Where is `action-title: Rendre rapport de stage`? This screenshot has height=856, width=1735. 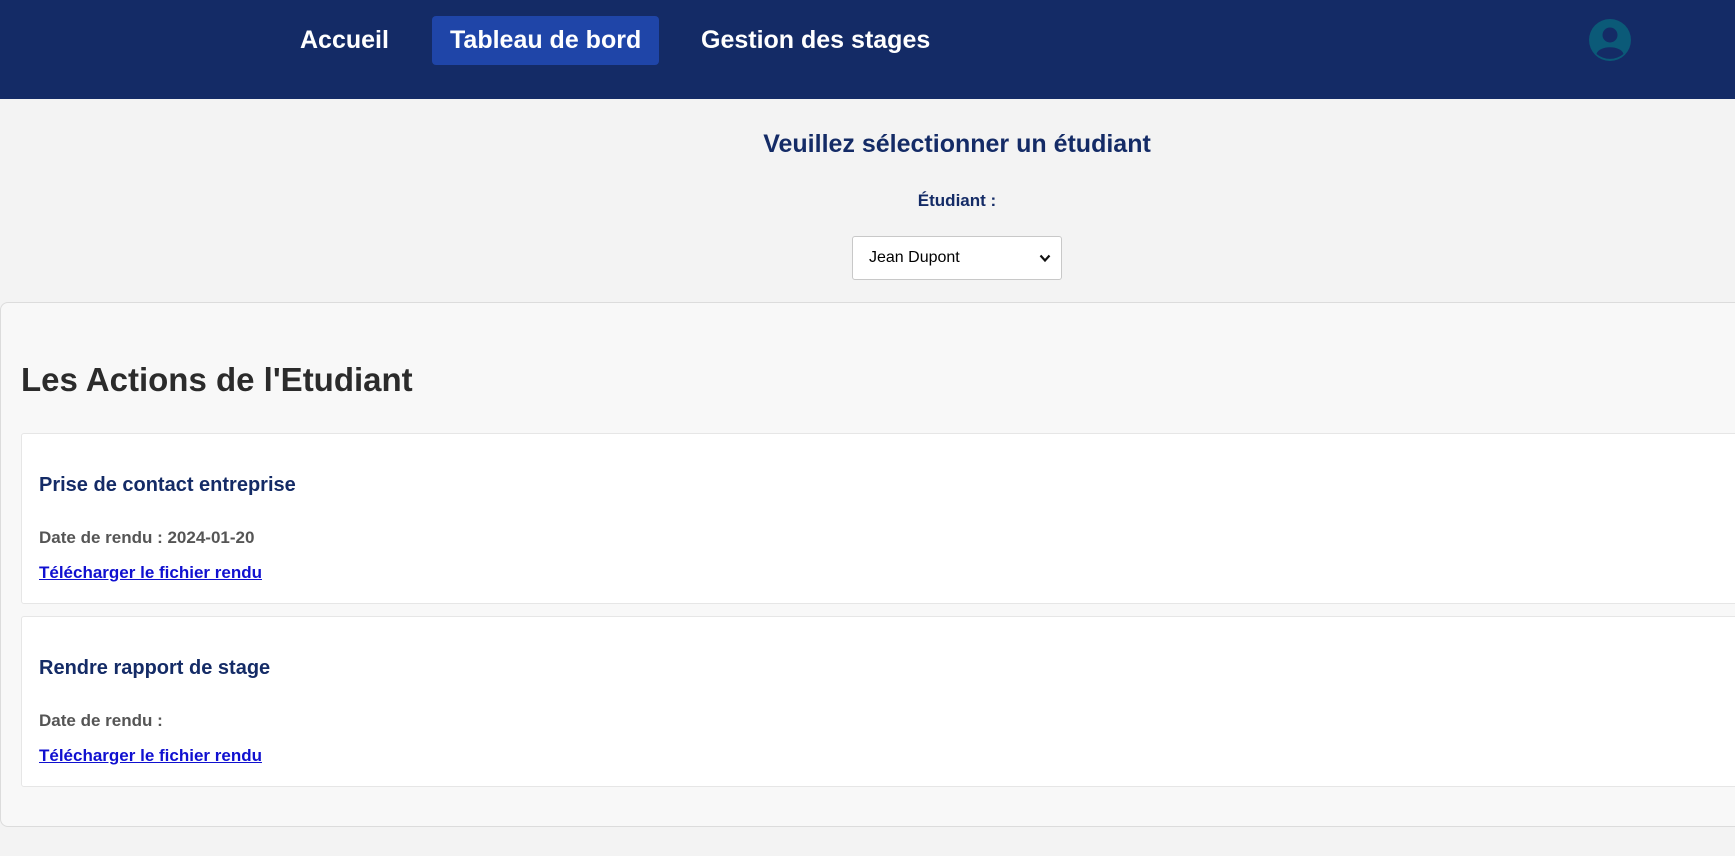
action-title: Rendre rapport de stage is located at coordinates (155, 668).